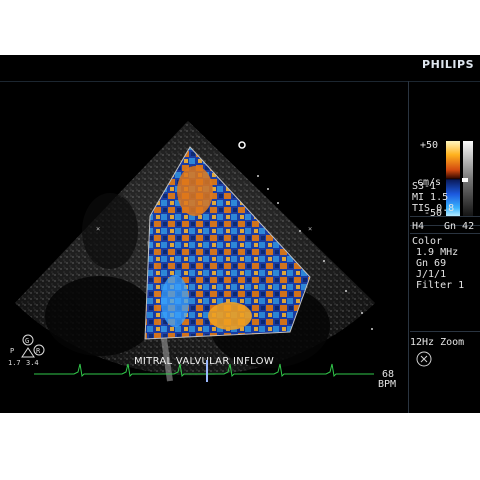 This screenshot has width=480, height=480. I want to click on heart-rate-unit: BPM, so click(387, 384).